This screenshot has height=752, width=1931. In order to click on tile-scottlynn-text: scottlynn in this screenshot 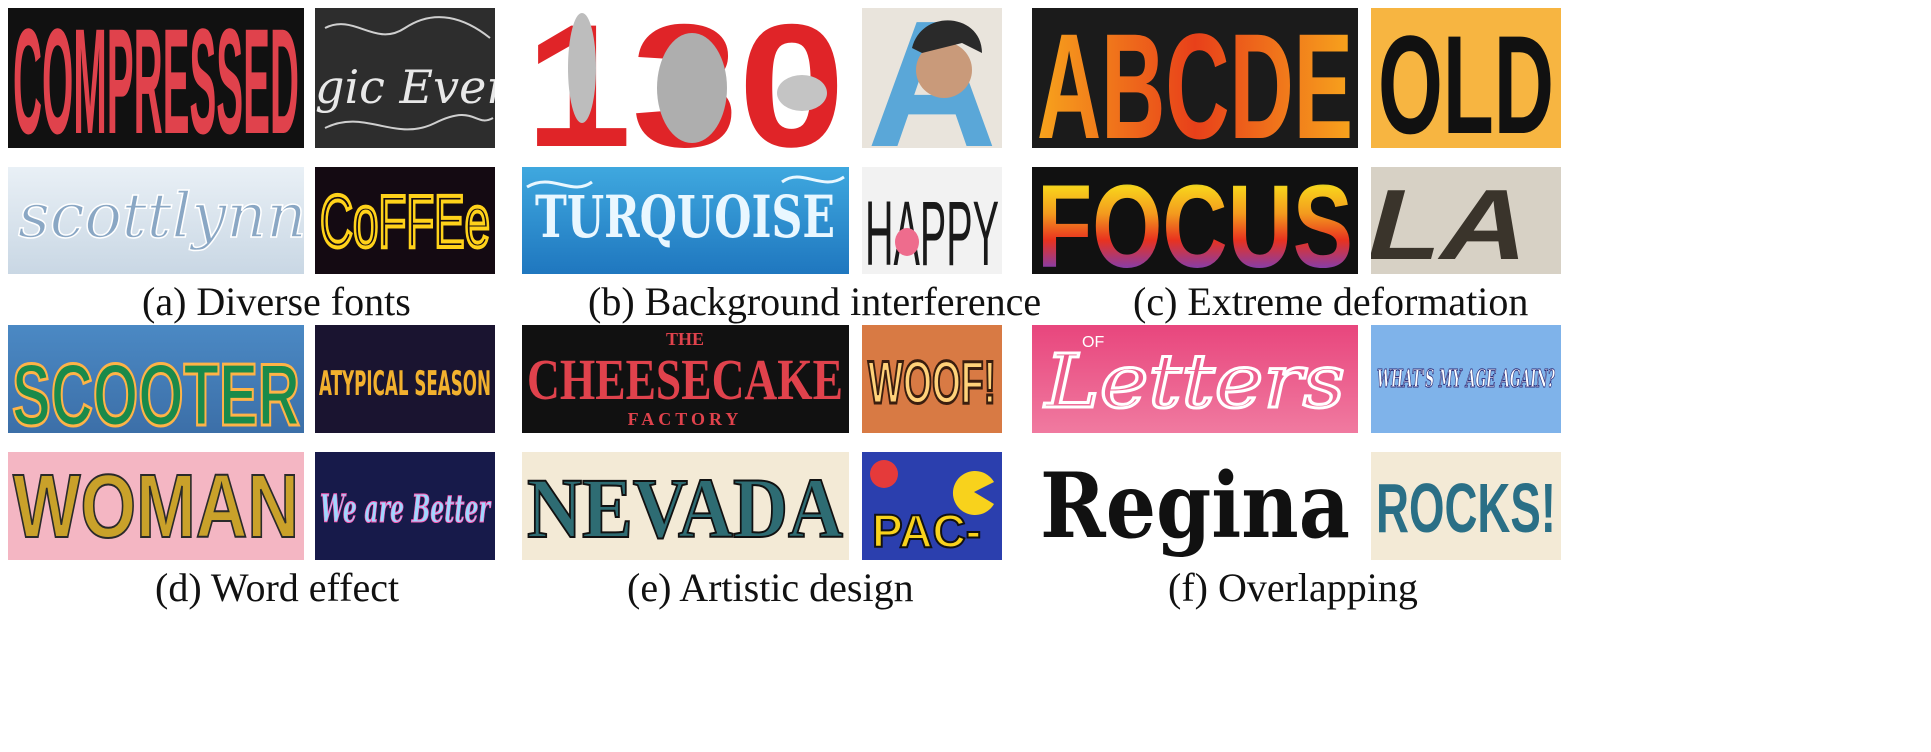, I will do `click(161, 215)`.